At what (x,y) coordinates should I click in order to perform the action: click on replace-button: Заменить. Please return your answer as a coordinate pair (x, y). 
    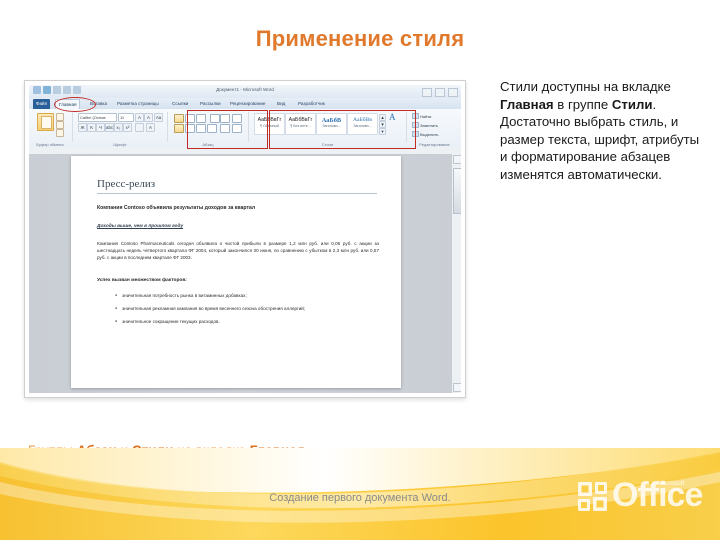
    Looking at the image, I should click on (425, 125).